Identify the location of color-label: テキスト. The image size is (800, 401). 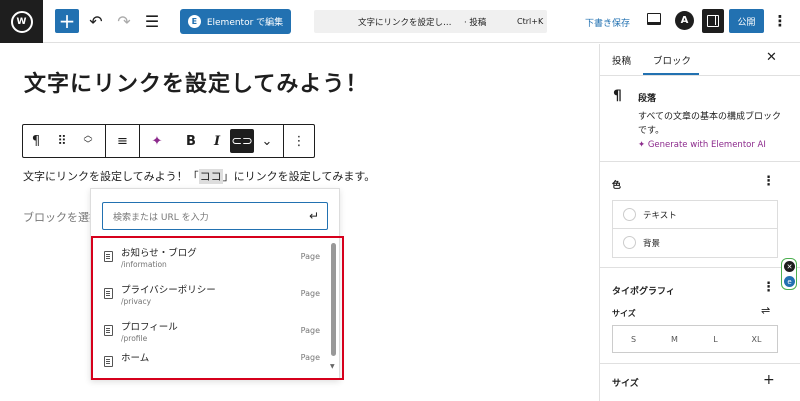
(660, 216).